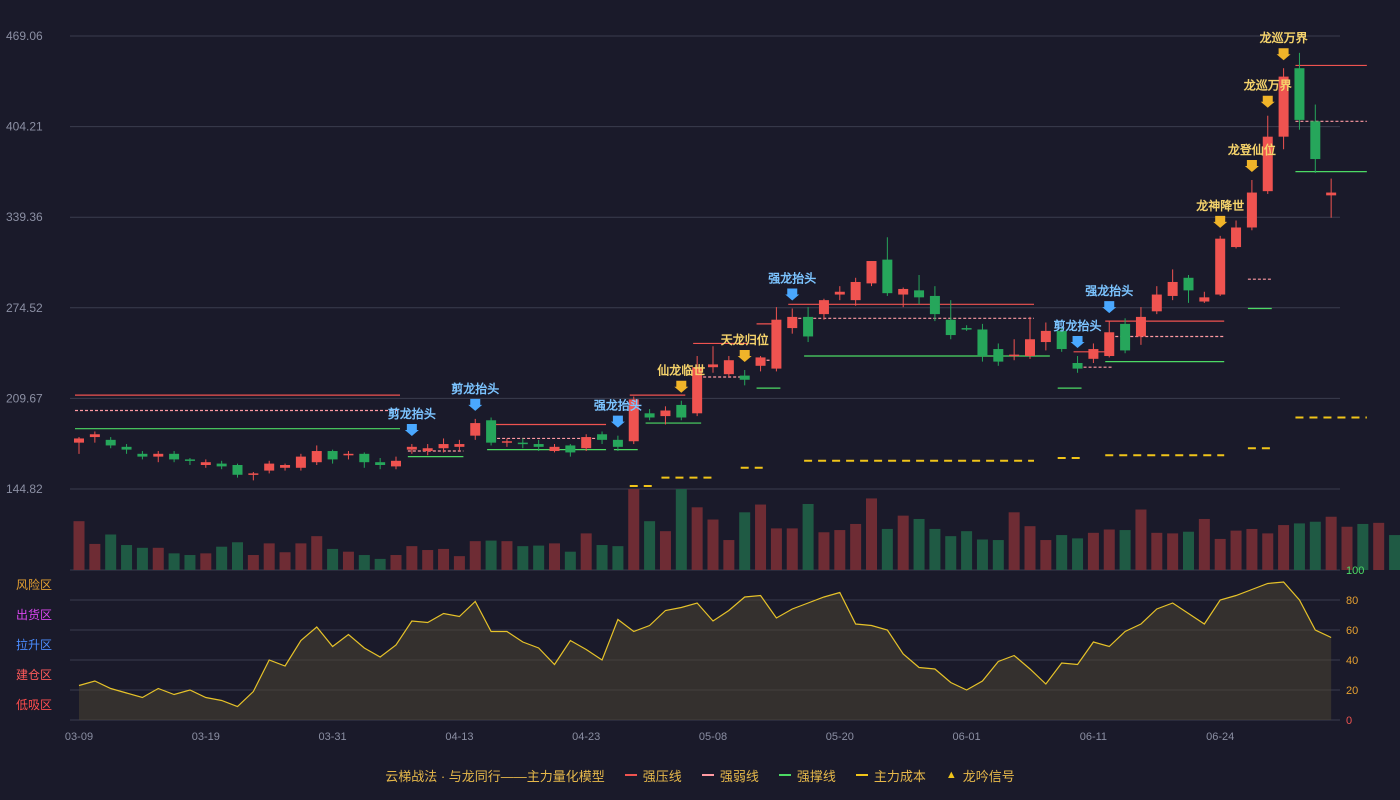  I want to click on date-tick-label: 06-01, so click(967, 737).